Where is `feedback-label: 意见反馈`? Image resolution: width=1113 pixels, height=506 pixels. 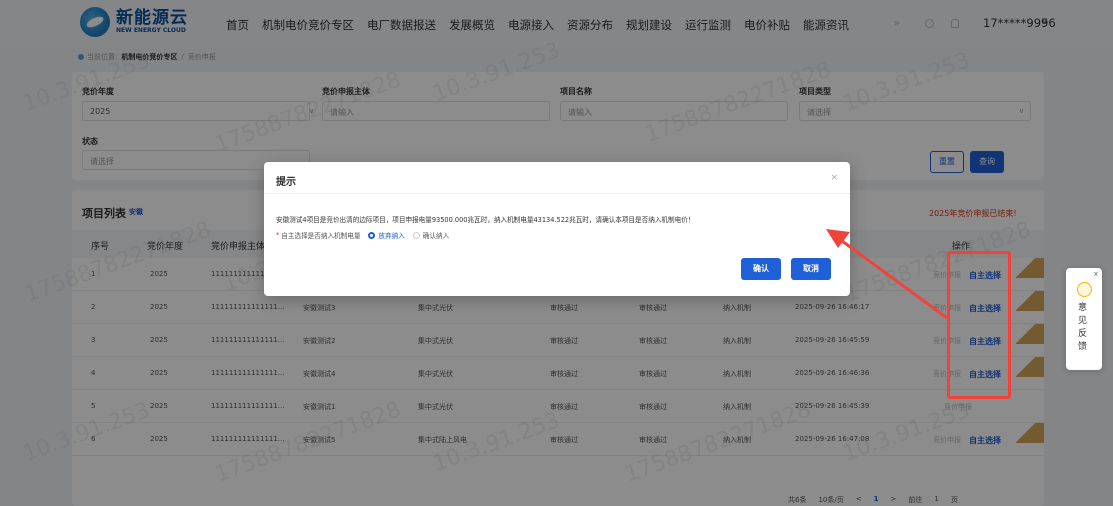
feedback-label: 意见反馈 is located at coordinates (1083, 327).